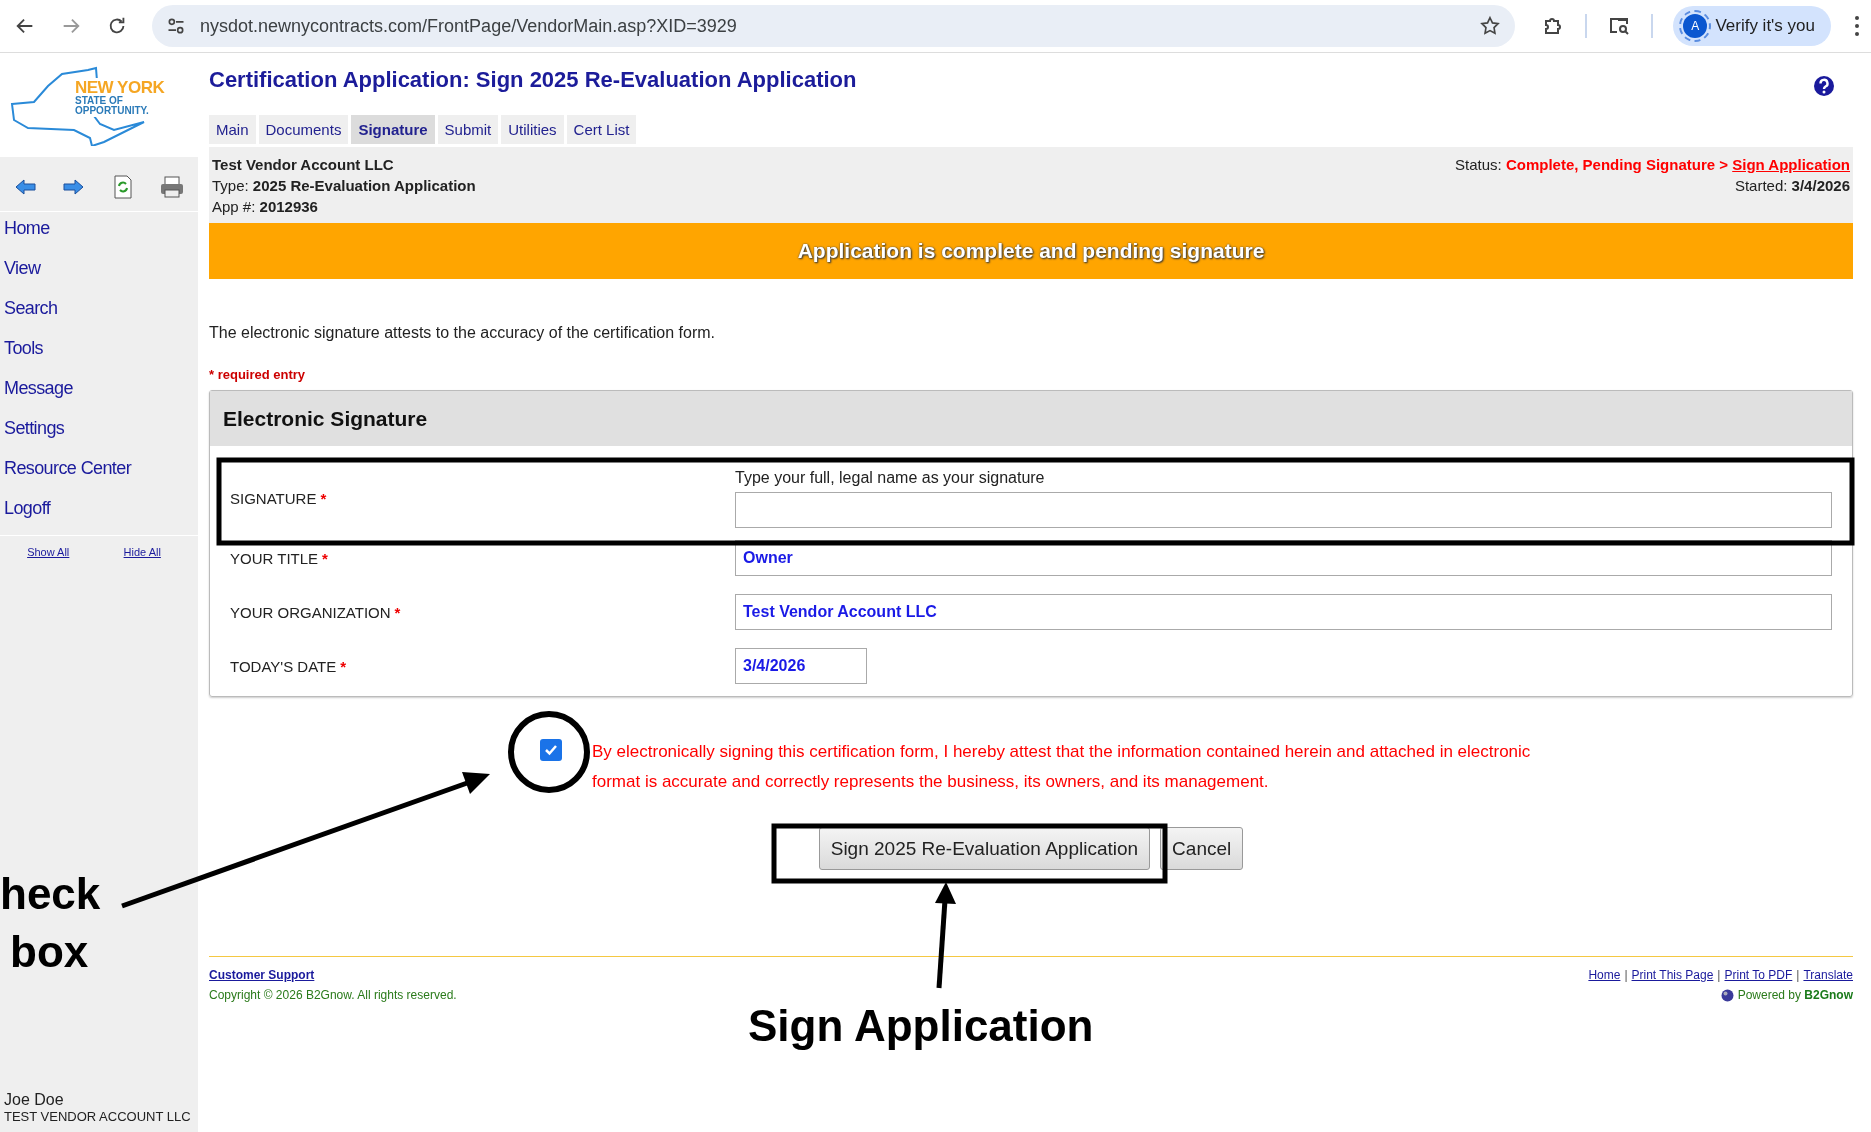  What do you see at coordinates (172, 186) in the screenshot?
I see `printer-icon` at bounding box center [172, 186].